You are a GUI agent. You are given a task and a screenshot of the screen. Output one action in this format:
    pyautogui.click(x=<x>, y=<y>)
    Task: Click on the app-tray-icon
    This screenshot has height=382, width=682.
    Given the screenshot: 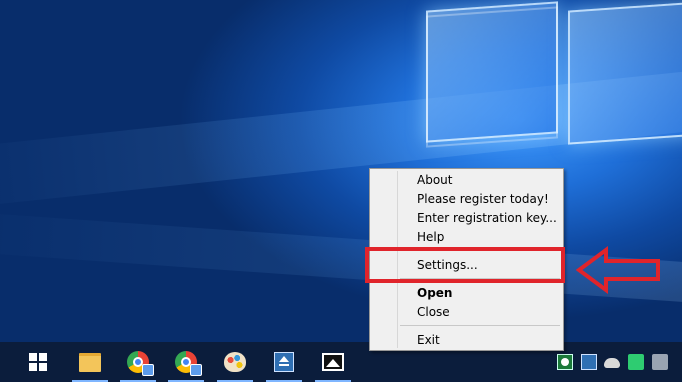 What is the action you would take?
    pyautogui.click(x=565, y=362)
    